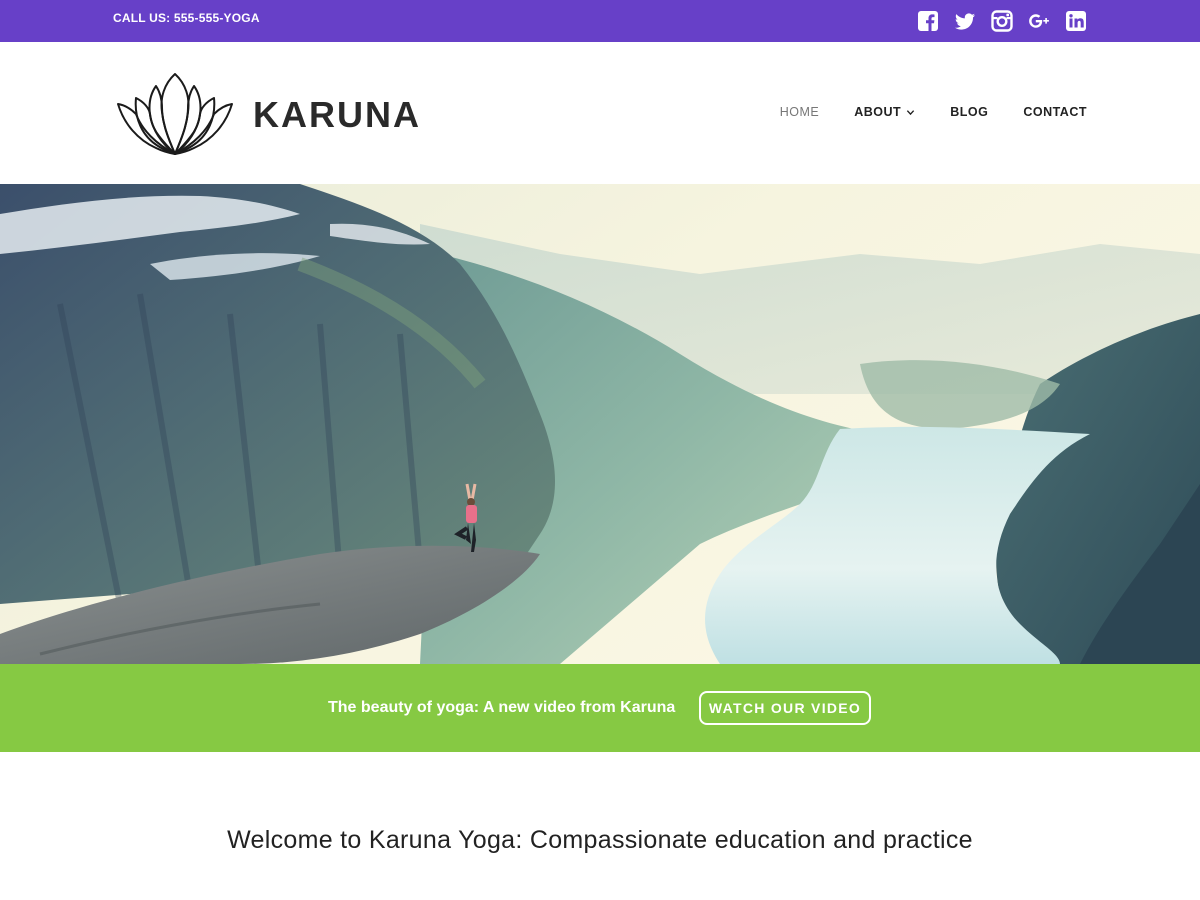  I want to click on nav-item-label: HOME, so click(799, 112).